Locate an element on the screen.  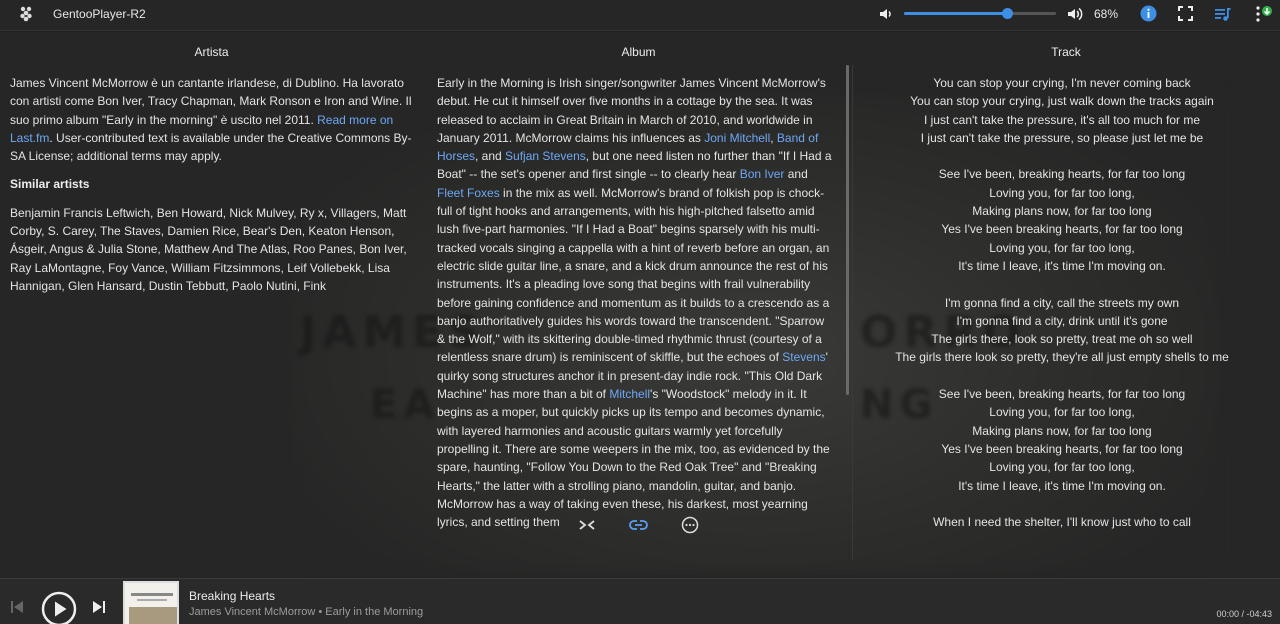
raspberry-icon is located at coordinates (26, 14).